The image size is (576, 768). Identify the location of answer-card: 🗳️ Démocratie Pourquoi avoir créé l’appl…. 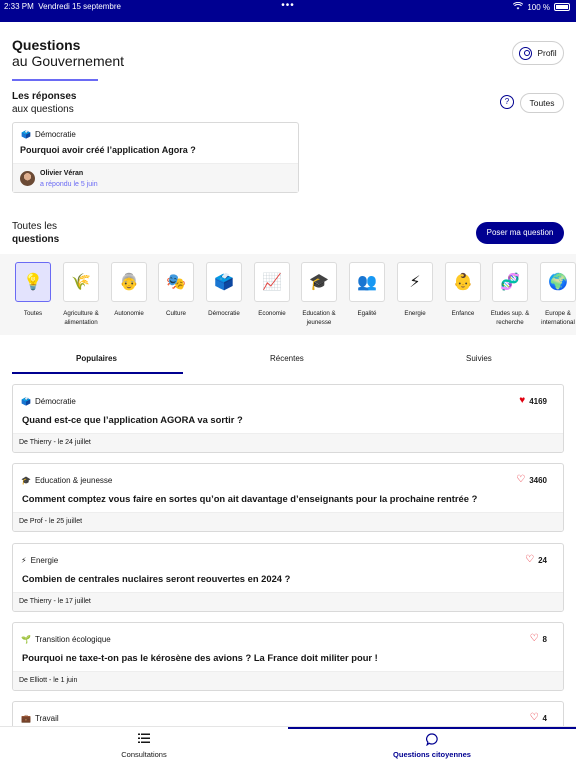
(155, 157).